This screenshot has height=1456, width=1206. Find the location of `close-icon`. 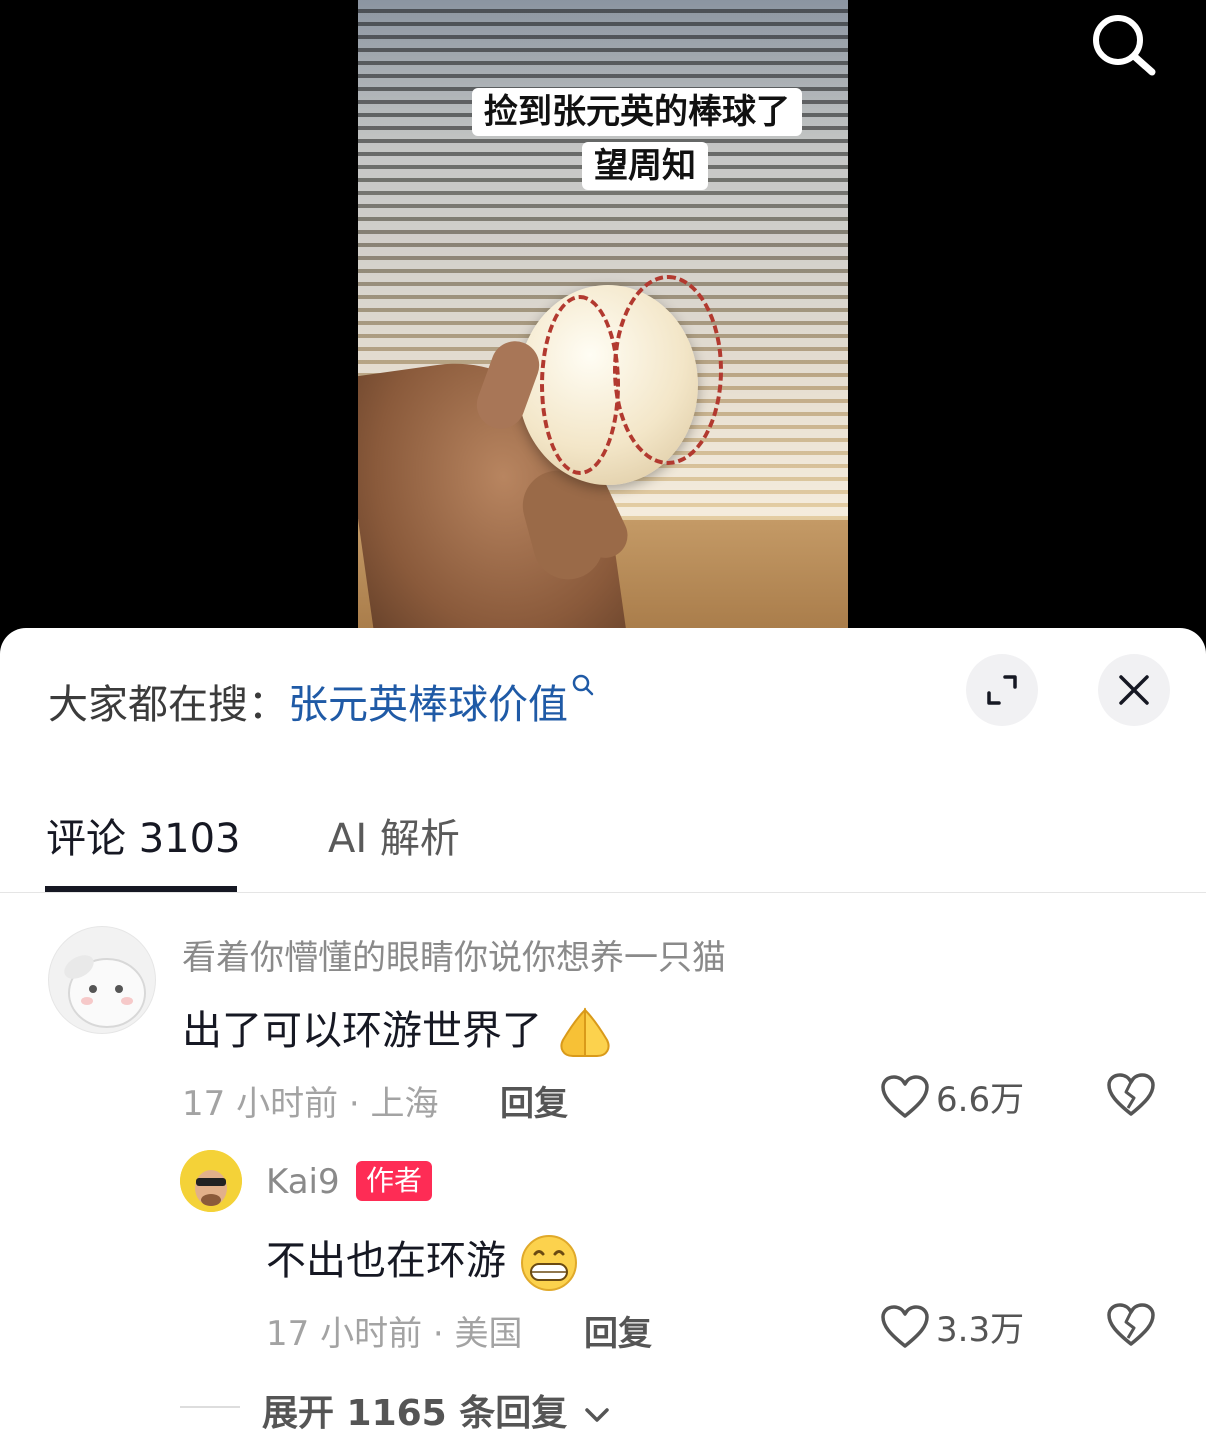

close-icon is located at coordinates (1134, 690).